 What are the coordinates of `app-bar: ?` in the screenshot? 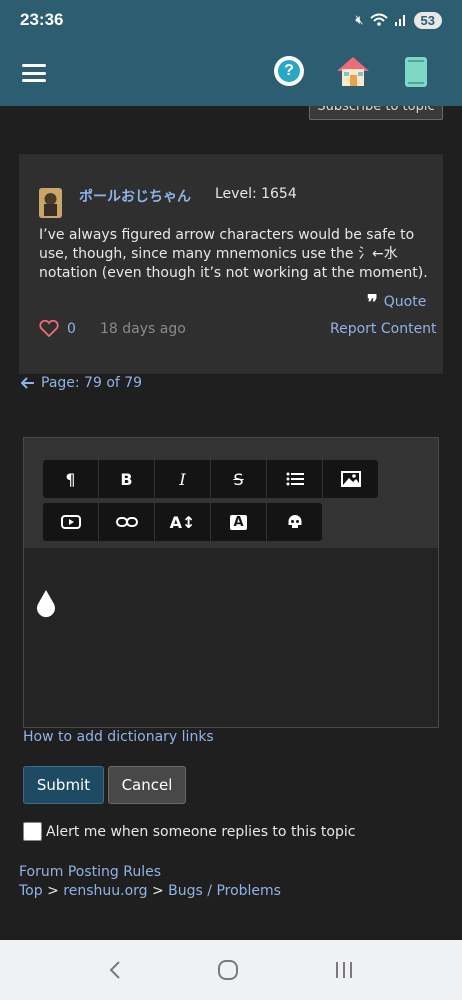 It's located at (231, 73).